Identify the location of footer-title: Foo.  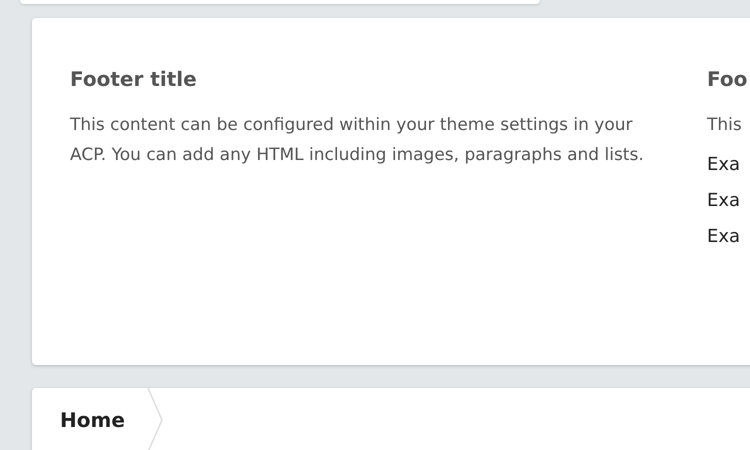
(727, 79).